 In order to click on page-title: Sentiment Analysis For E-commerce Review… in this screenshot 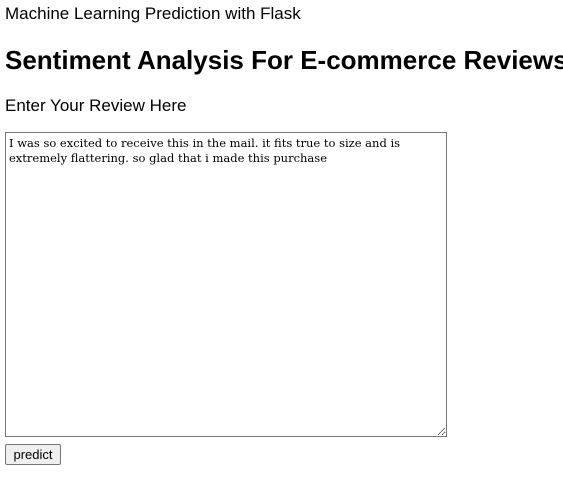, I will do `click(284, 60)`.